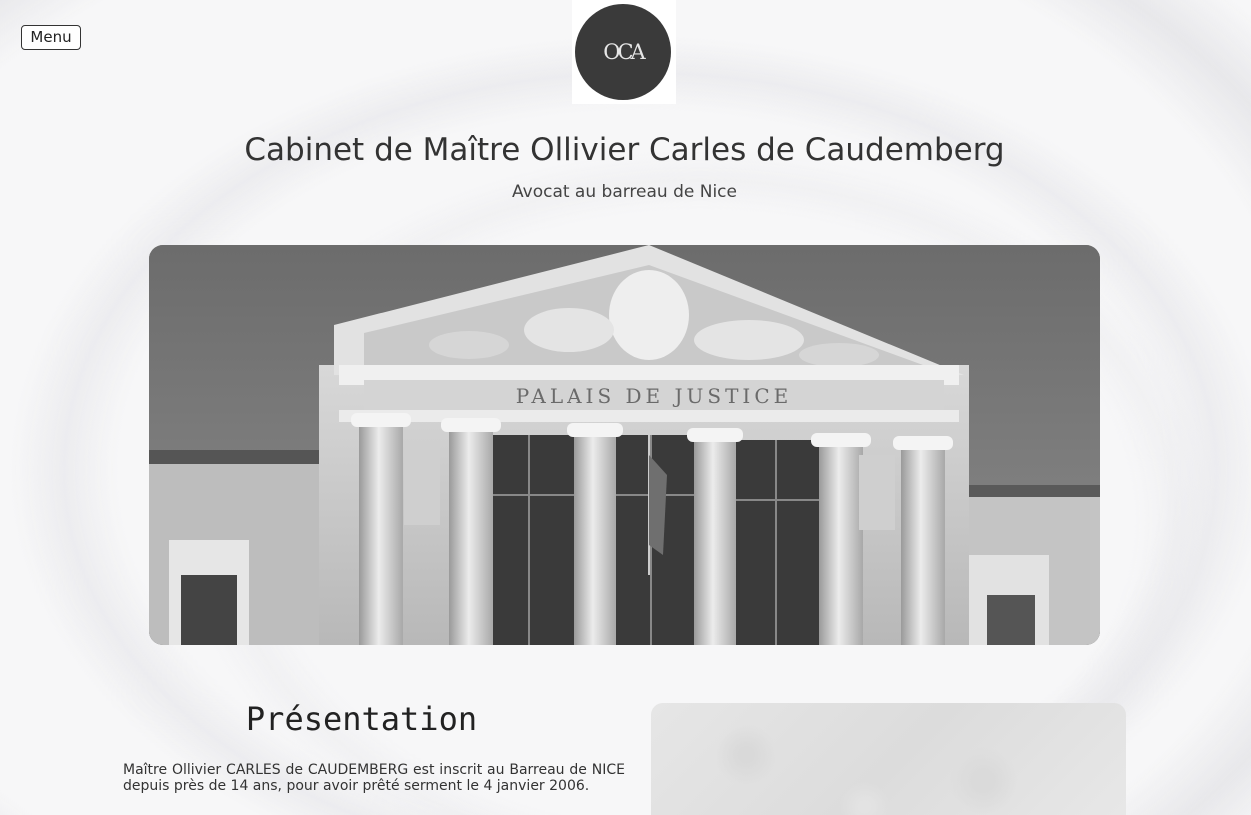 This screenshot has width=1251, height=815. Describe the element at coordinates (624, 192) in the screenshot. I see `page-subtitle: Avocat au barreau de Nice` at that location.